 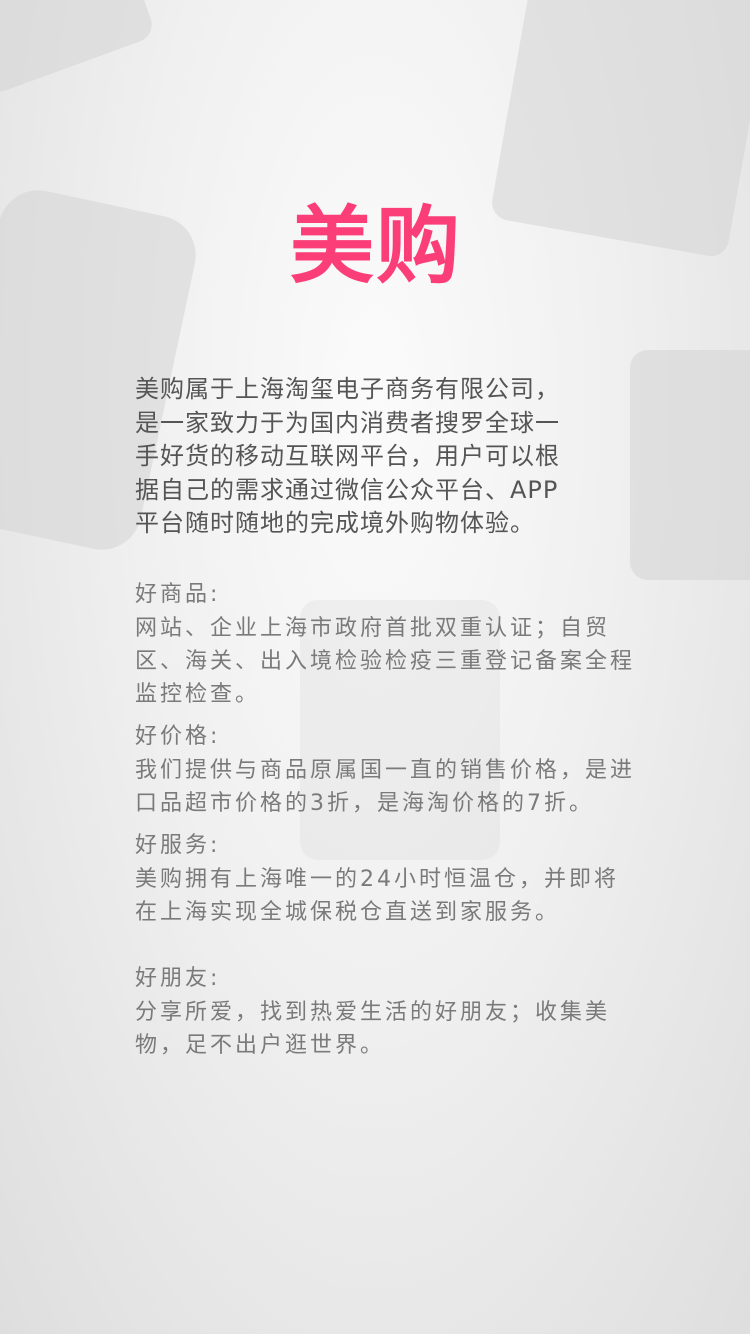 I want to click on section-line: 分享所爱，找到热爱生活的好朋友；收集美, so click(x=373, y=1012).